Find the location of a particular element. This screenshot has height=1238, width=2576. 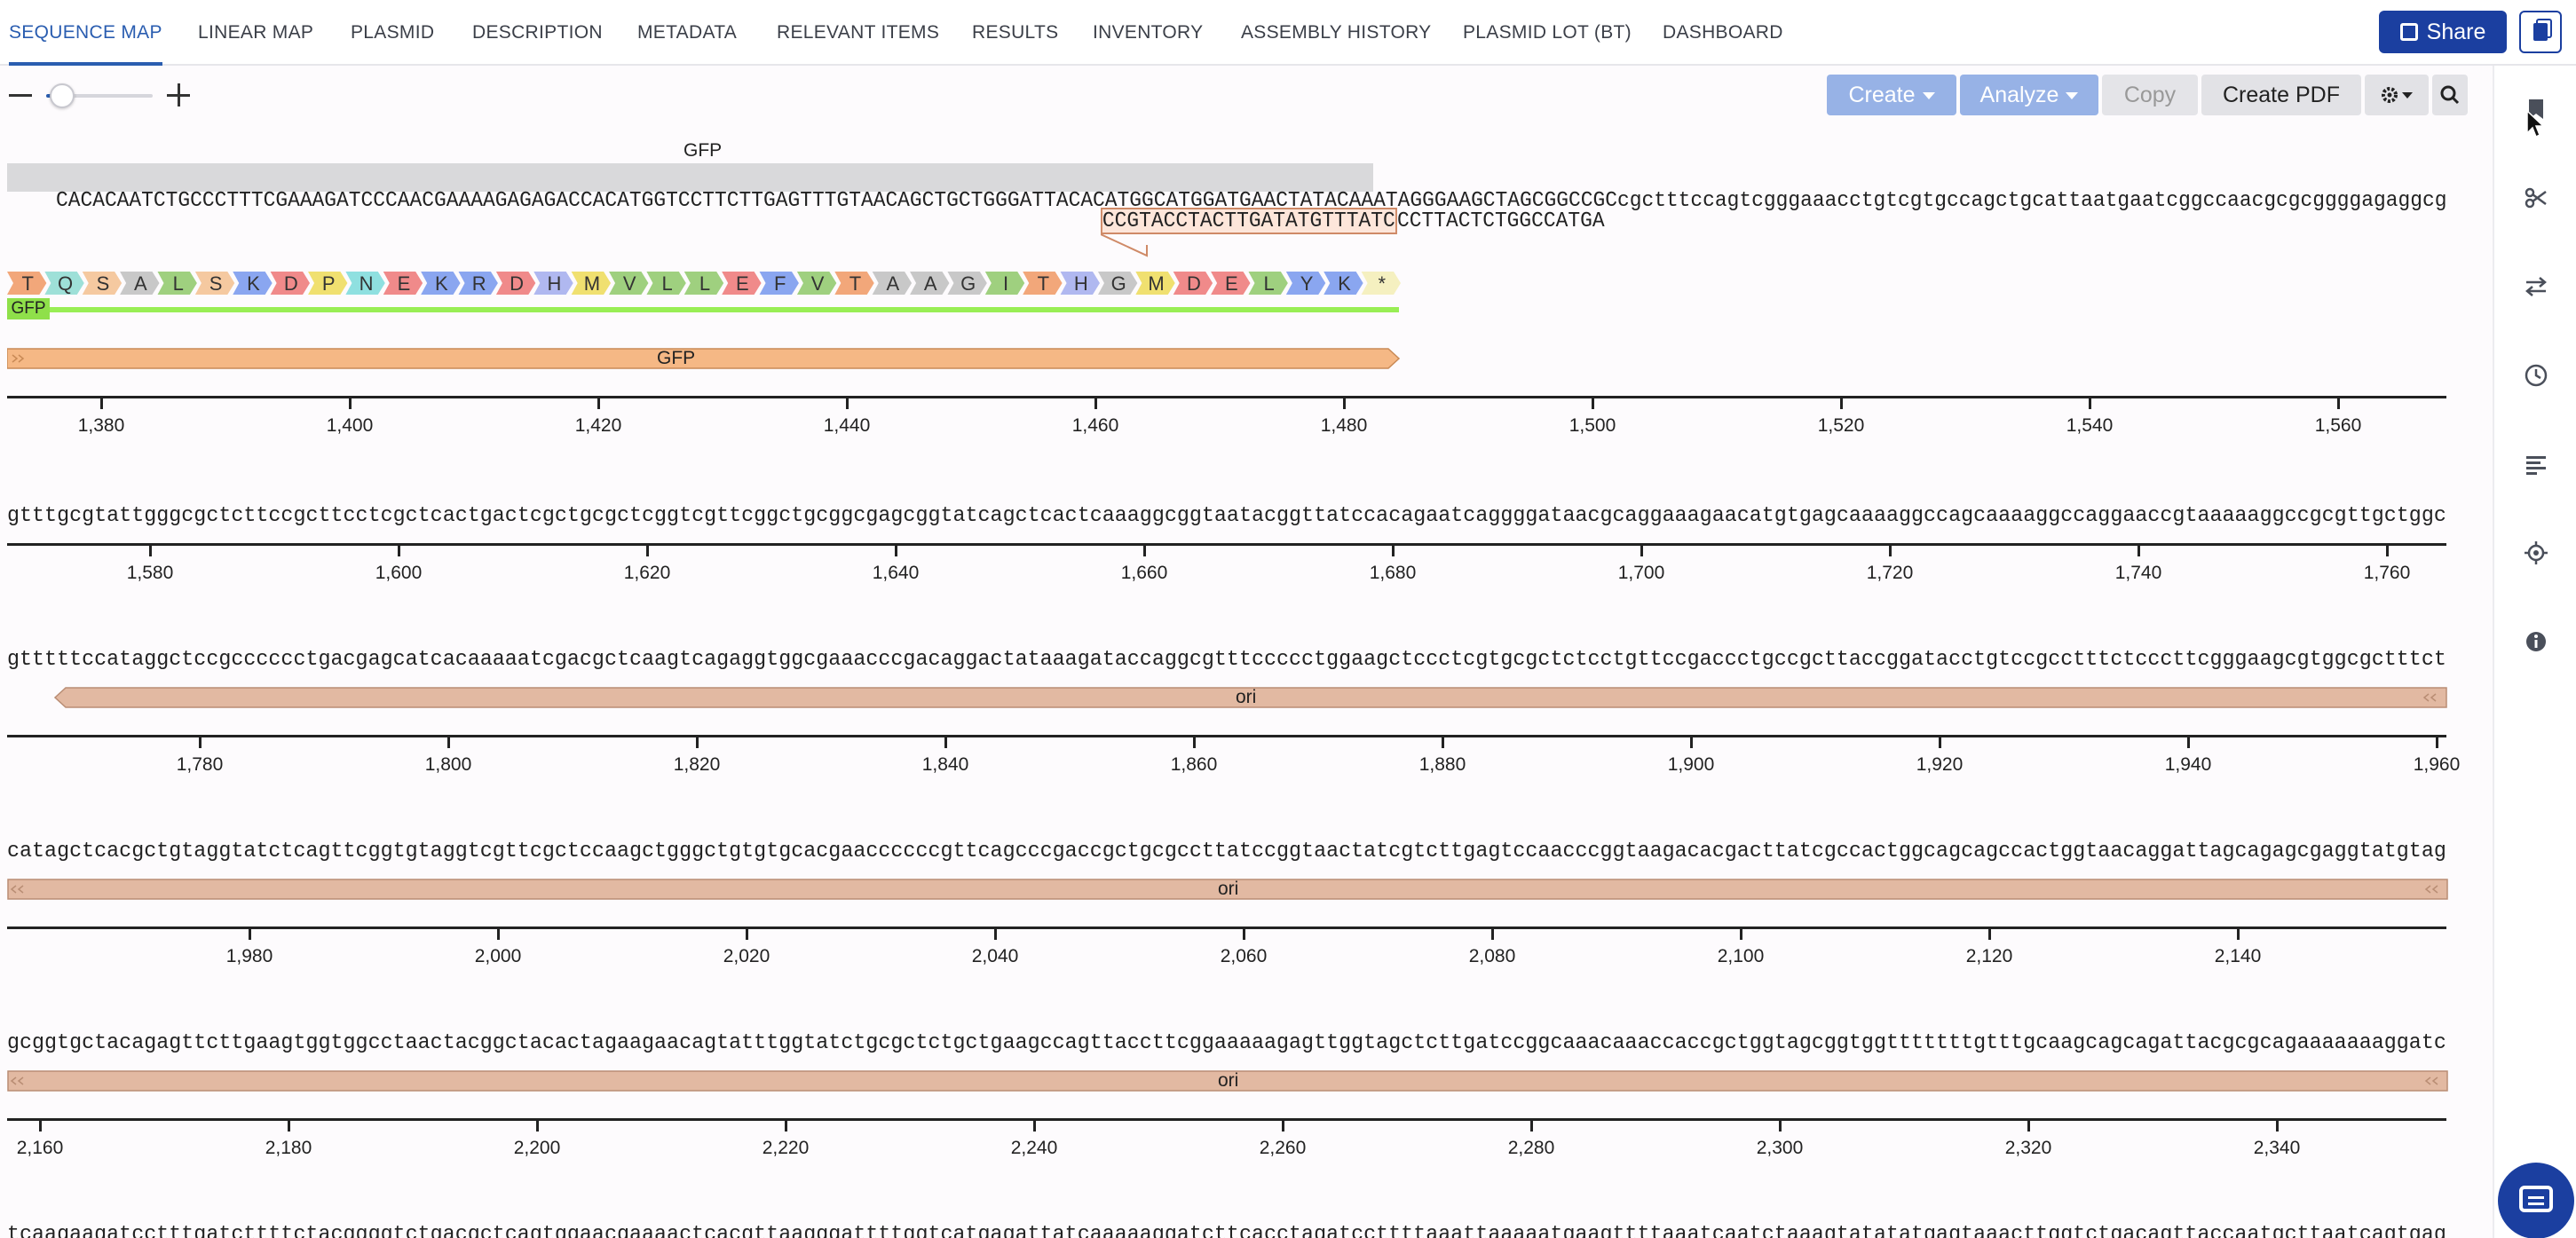

copy-icon is located at coordinates (2540, 32).